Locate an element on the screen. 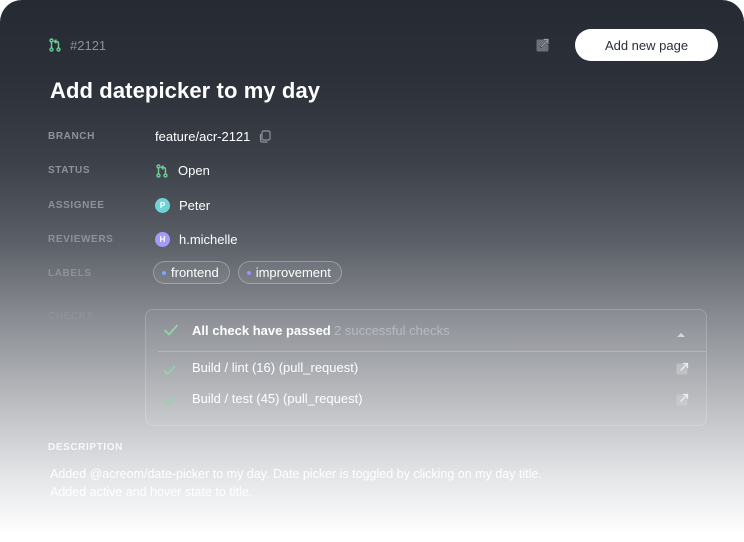  reviewers-value: H h.michelle is located at coordinates (196, 239).